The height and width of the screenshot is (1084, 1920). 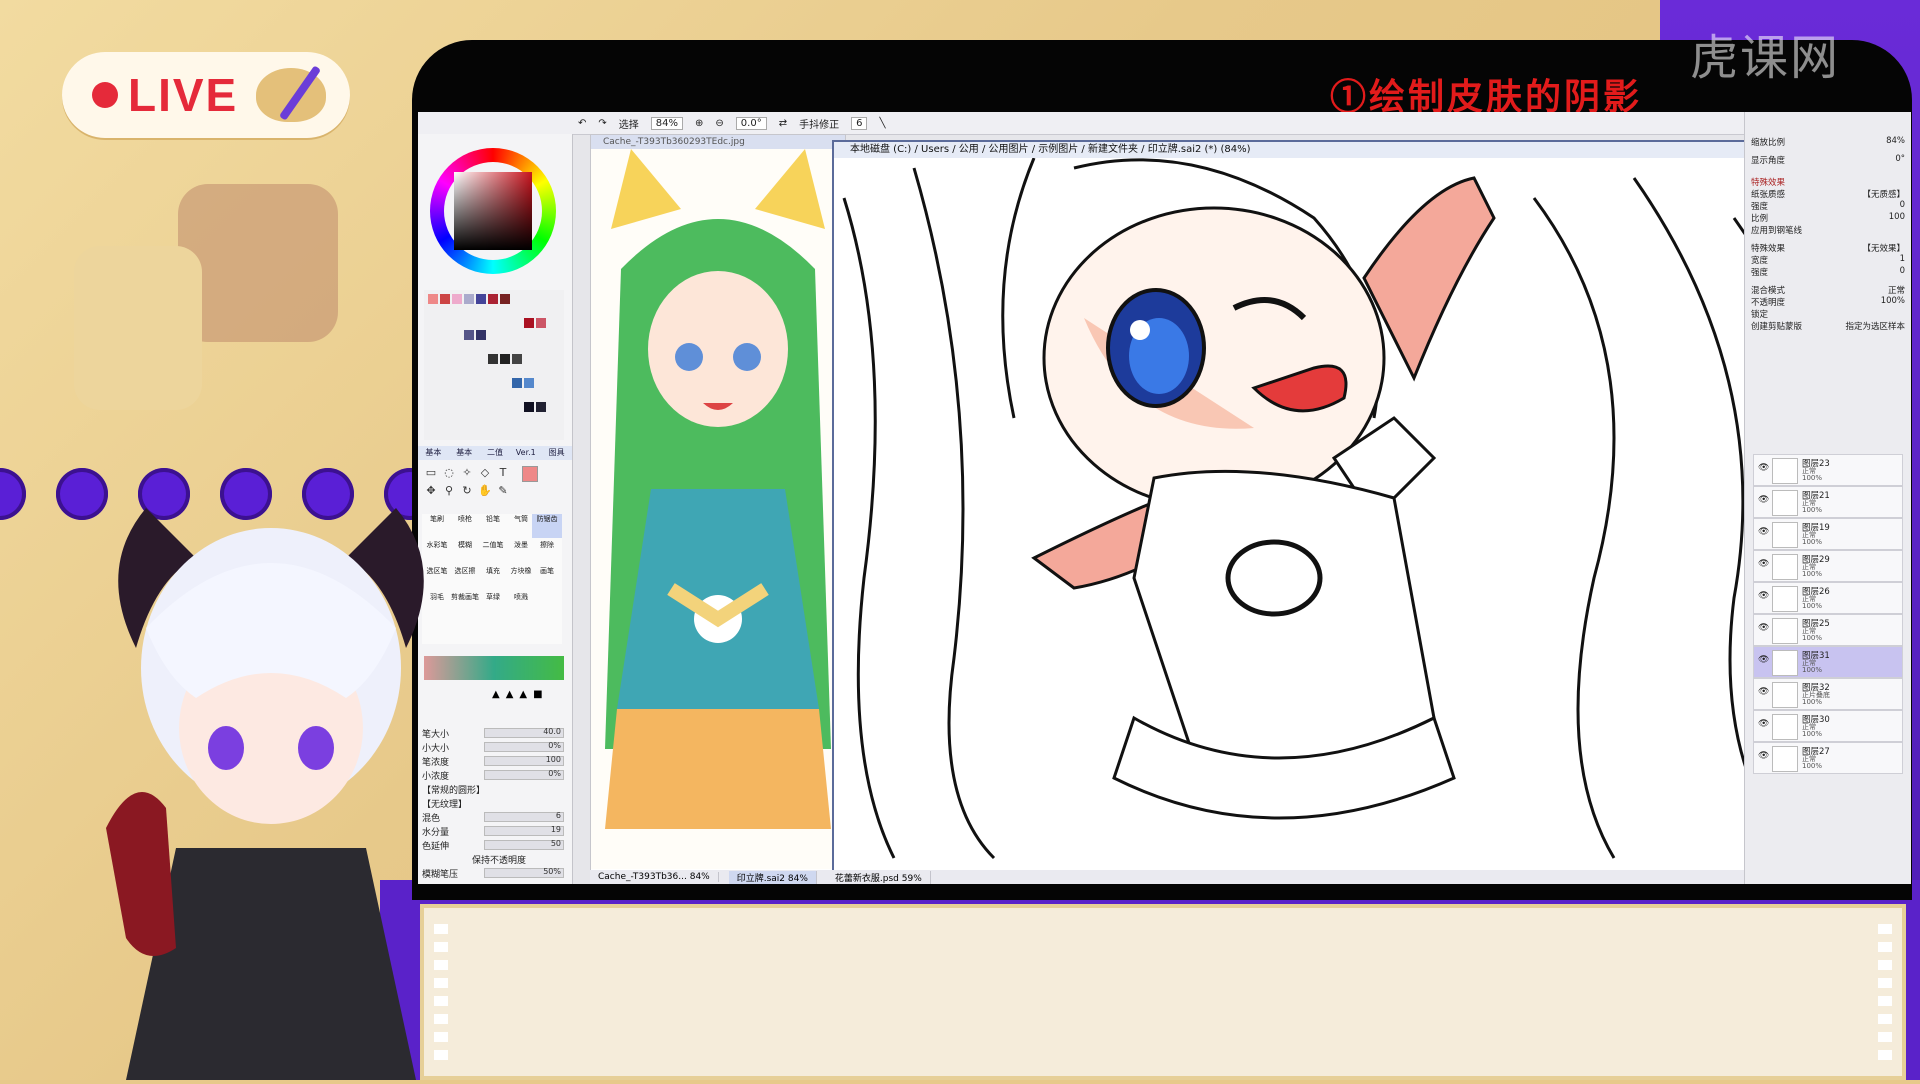 What do you see at coordinates (602, 123) in the screenshot?
I see `redo-icon: ↷` at bounding box center [602, 123].